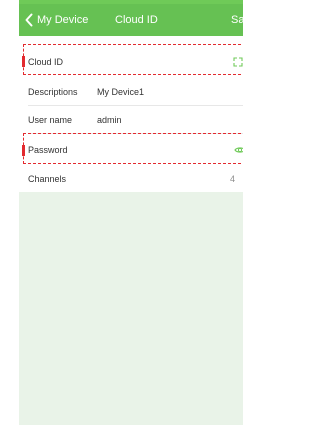  I want to click on back-button: My Device, so click(55, 20).